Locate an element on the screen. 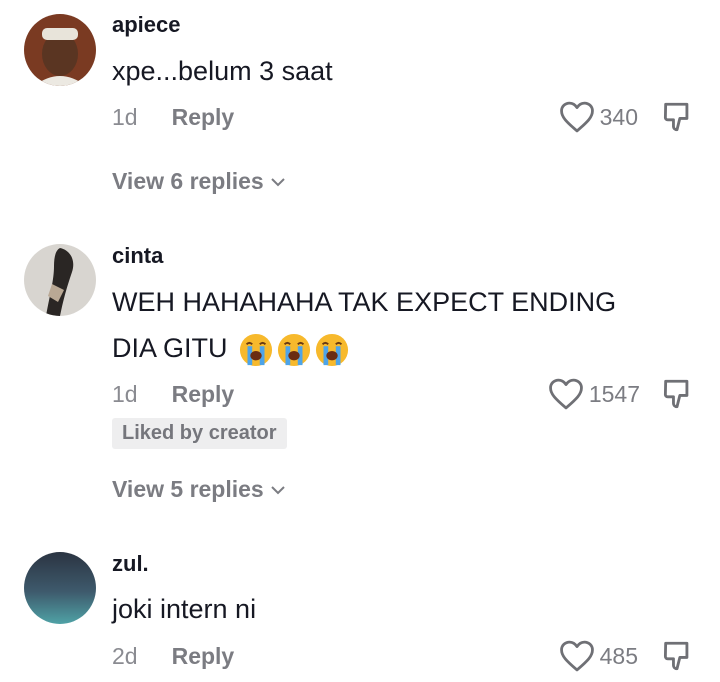 The image size is (720, 682). username: zul. is located at coordinates (130, 564).